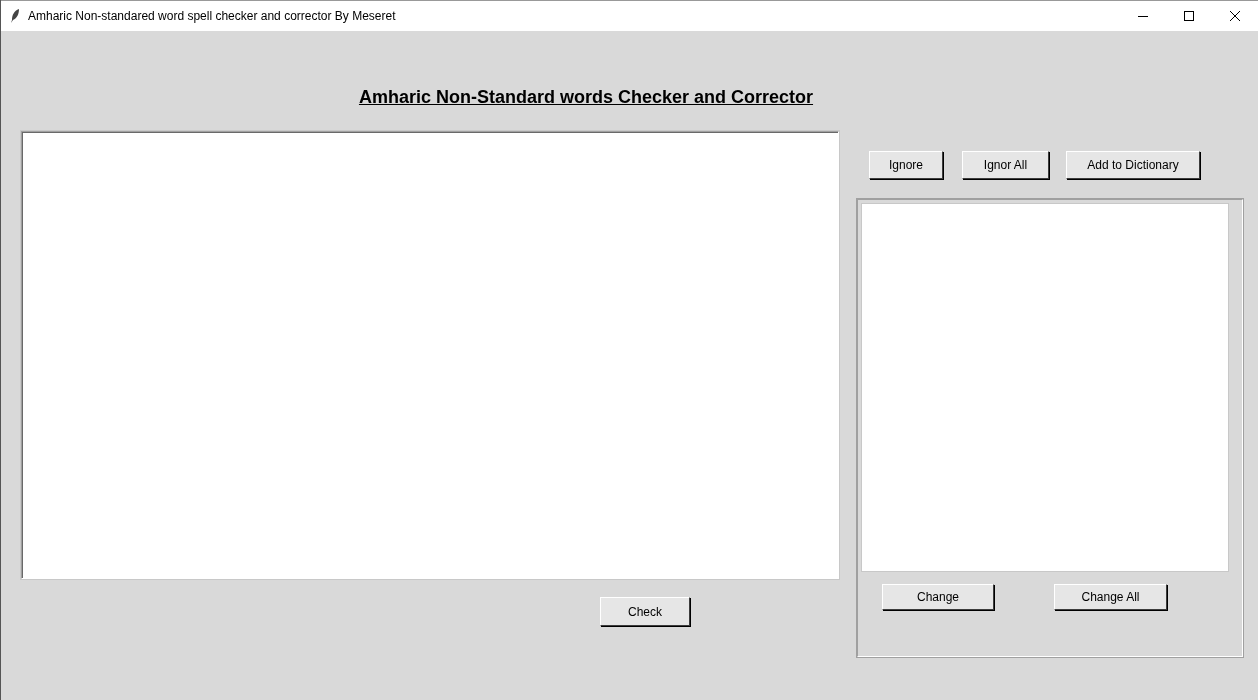  I want to click on window-title: Amharic Non-standared word spell checker and corrector By Meseret, so click(212, 16).